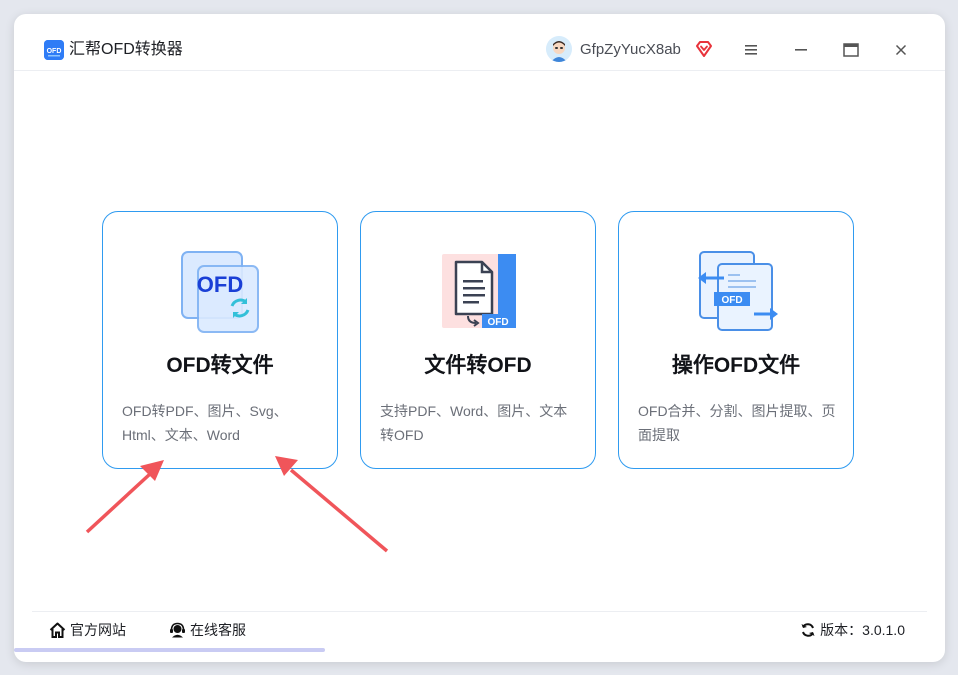  Describe the element at coordinates (479, 611) in the screenshot. I see `footer-divider` at that location.